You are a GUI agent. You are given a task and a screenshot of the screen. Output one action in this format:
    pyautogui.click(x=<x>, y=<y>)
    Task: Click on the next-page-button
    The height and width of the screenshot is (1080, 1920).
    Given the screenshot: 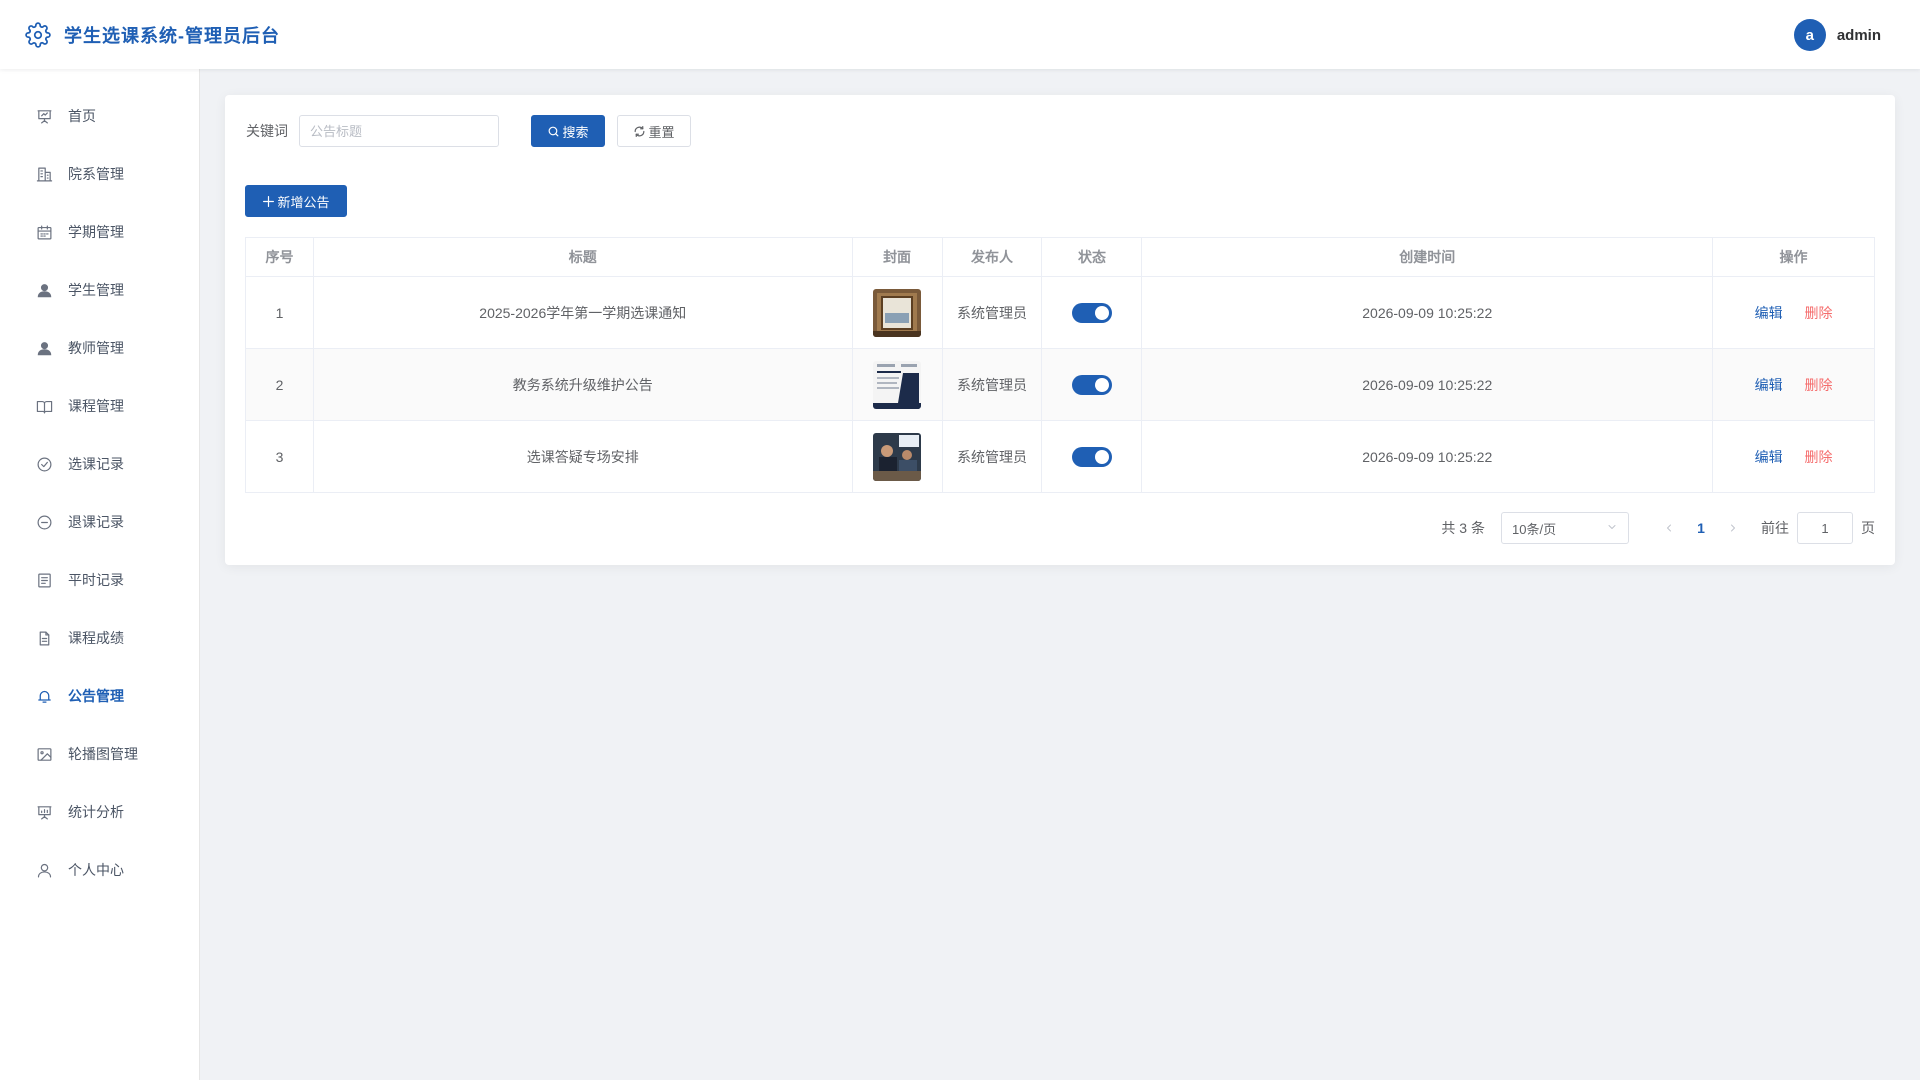 What is the action you would take?
    pyautogui.click(x=1733, y=528)
    